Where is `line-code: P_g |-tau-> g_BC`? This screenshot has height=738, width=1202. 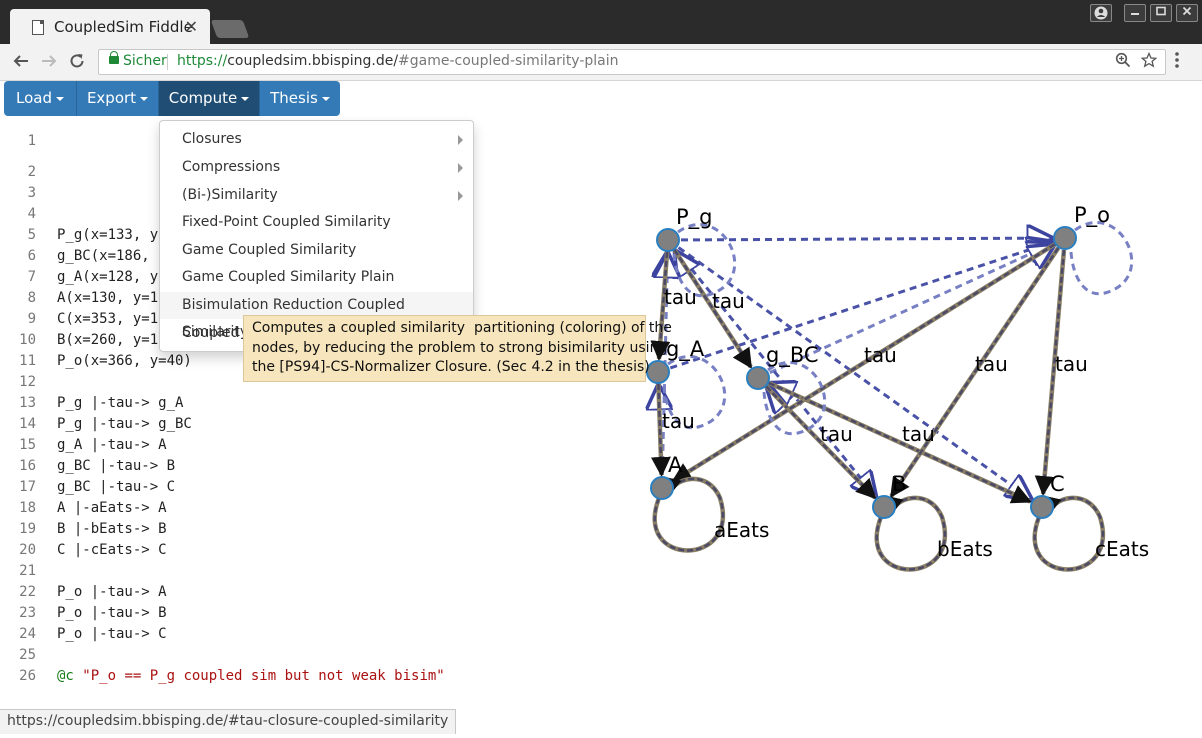
line-code: P_g |-tau-> g_BC is located at coordinates (124, 424).